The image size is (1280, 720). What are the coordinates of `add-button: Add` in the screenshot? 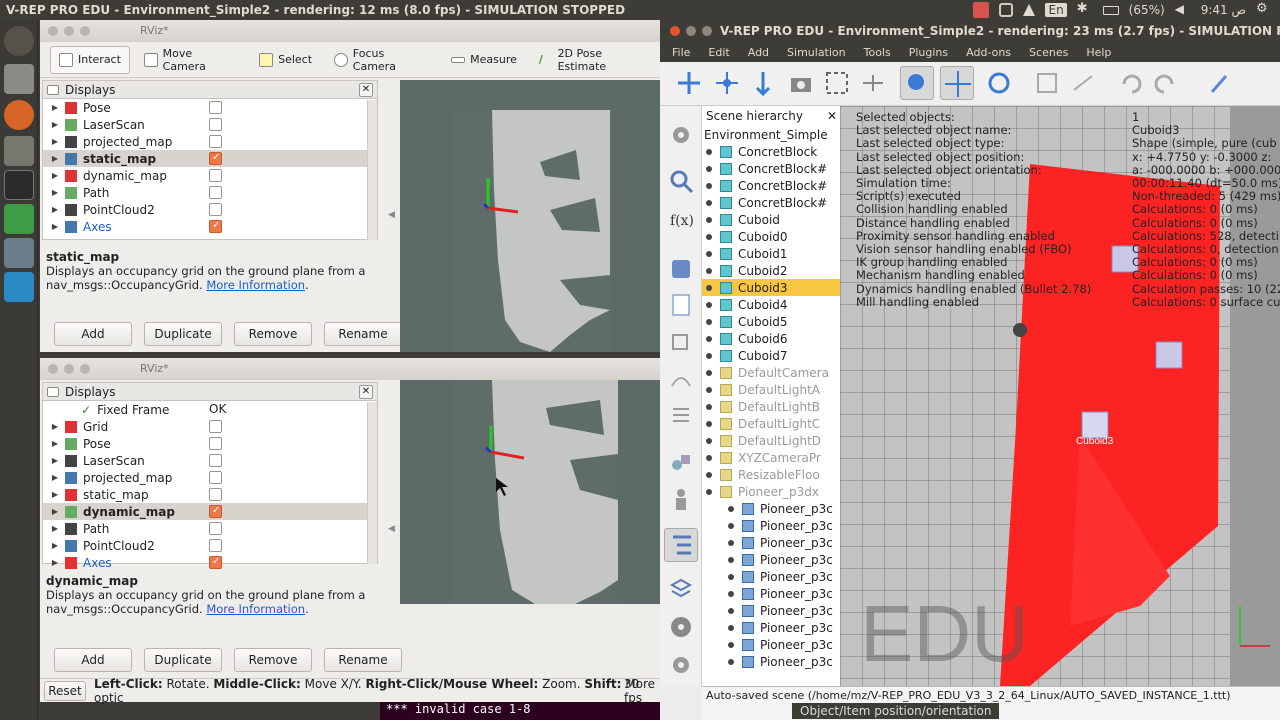 It's located at (93, 660).